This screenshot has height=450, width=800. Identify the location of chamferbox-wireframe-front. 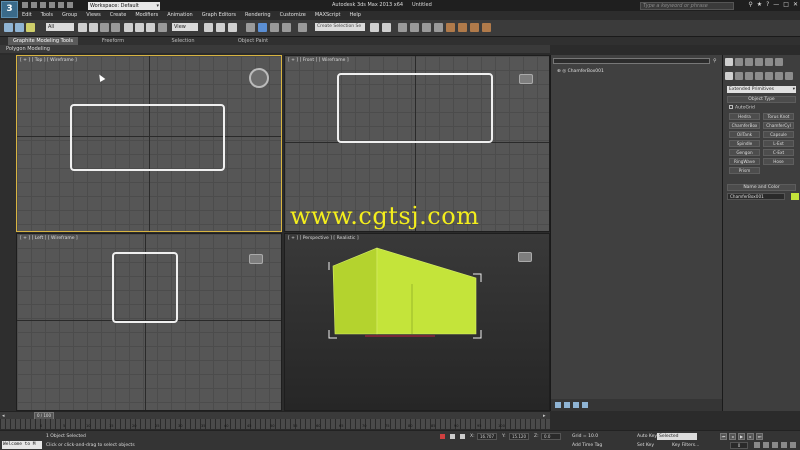
(415, 108).